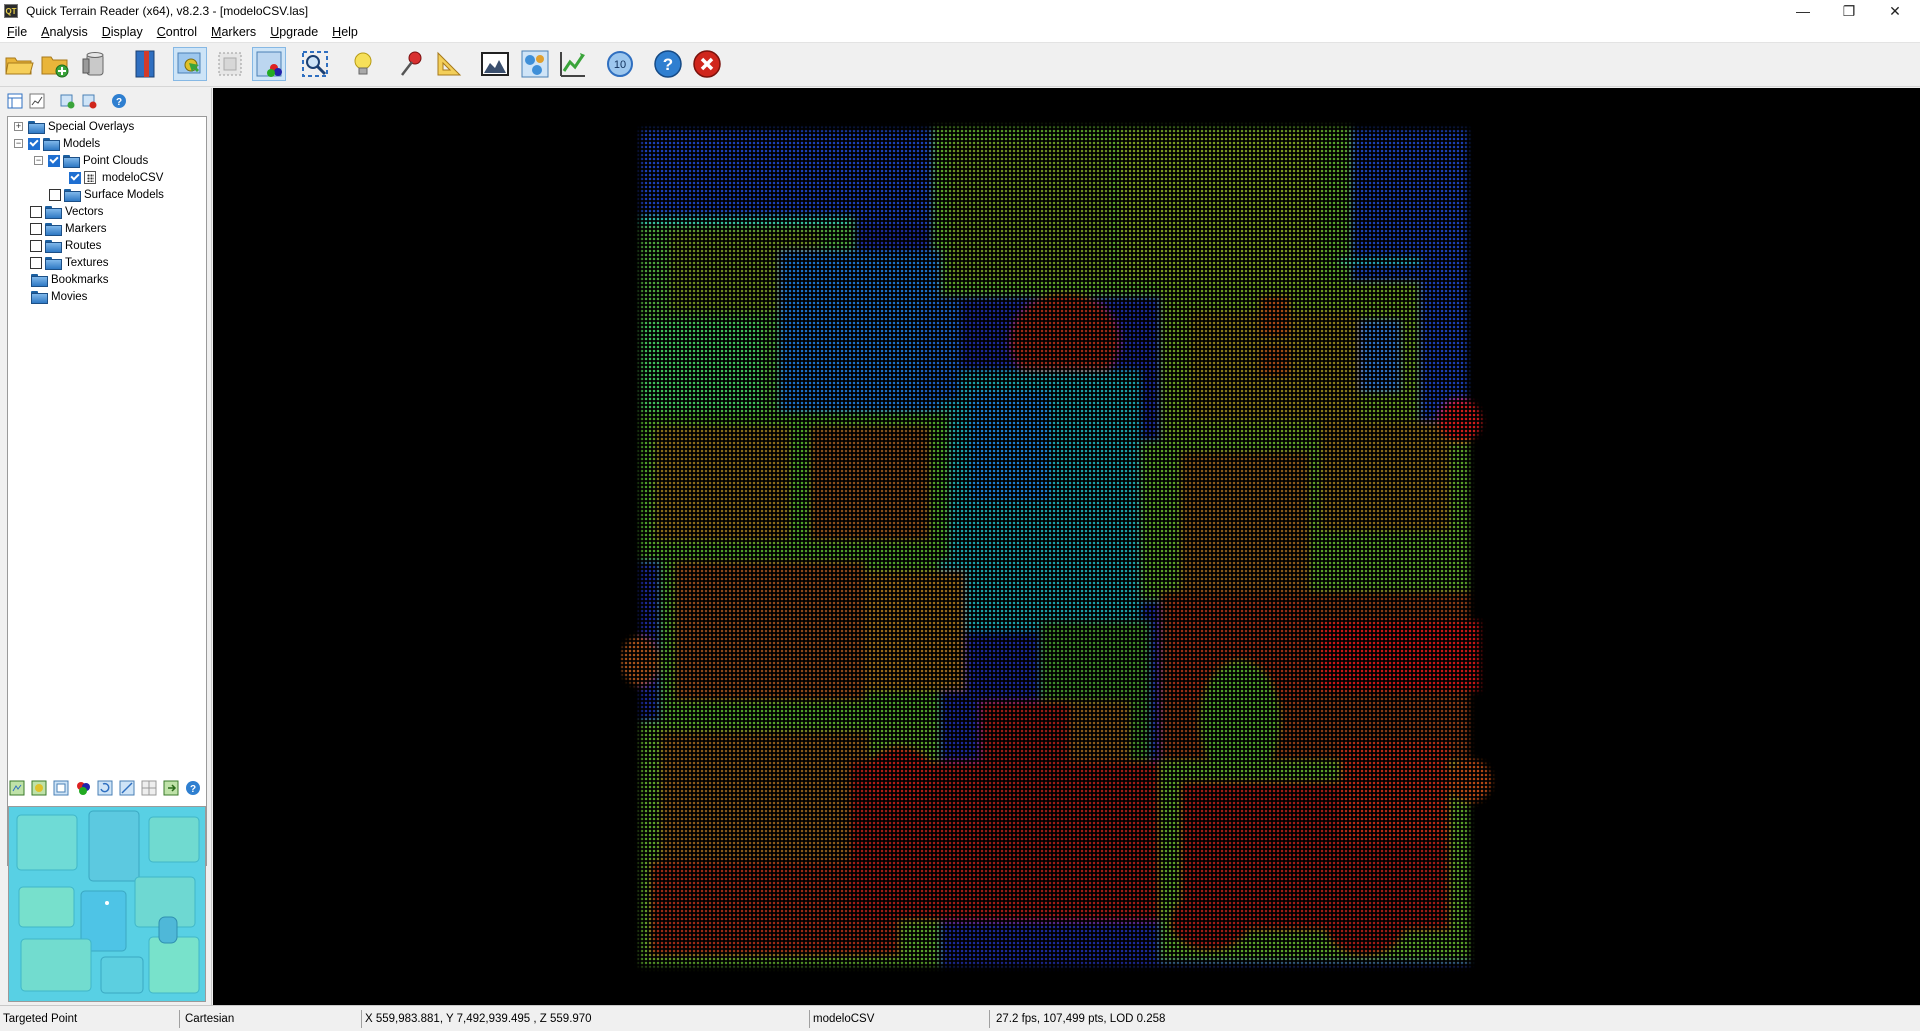 This screenshot has height=1031, width=1920. What do you see at coordinates (75, 177) in the screenshot?
I see `modelocsv-checkbox` at bounding box center [75, 177].